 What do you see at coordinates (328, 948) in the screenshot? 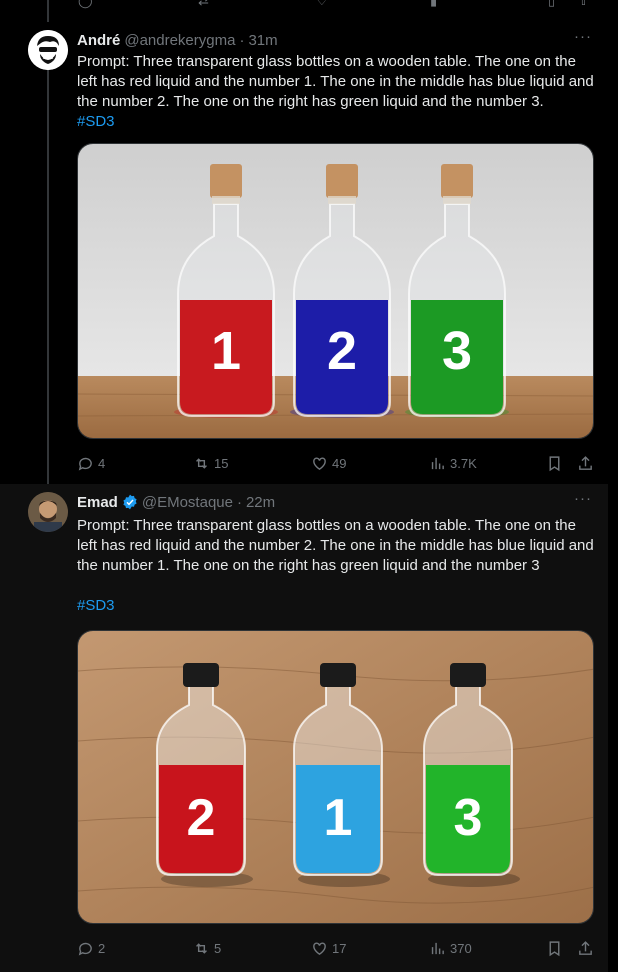
I see `like-button: 17` at bounding box center [328, 948].